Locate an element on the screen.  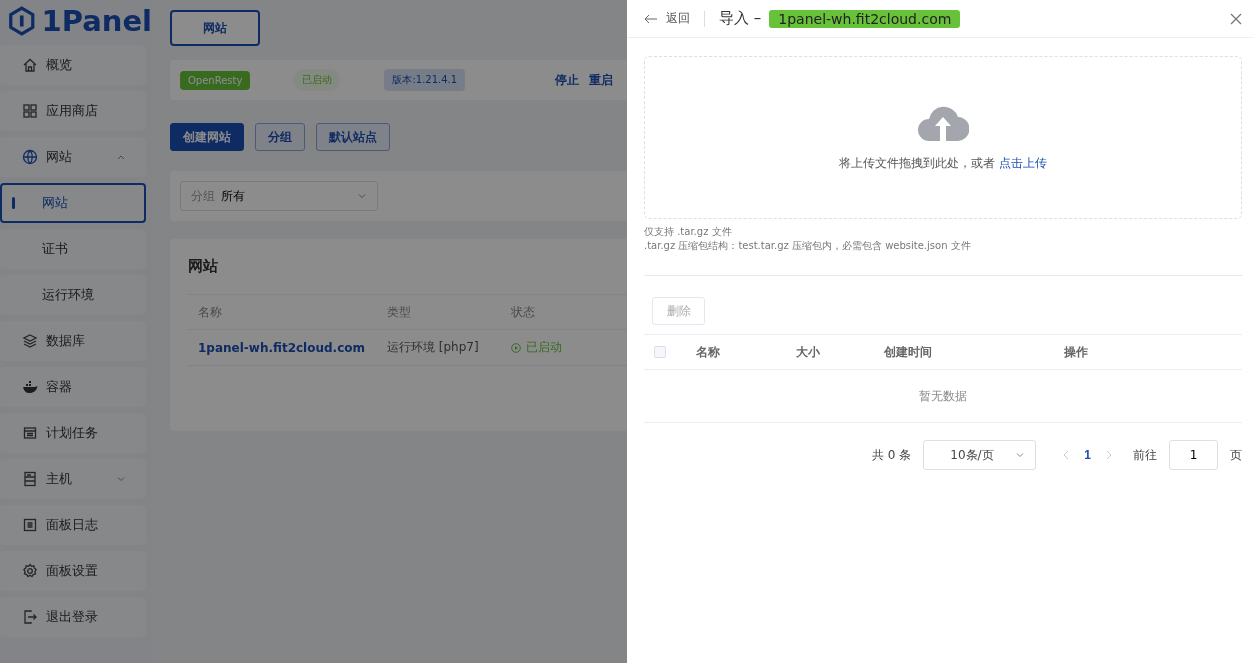
sidebar-subitem: 证书 is located at coordinates (73, 249).